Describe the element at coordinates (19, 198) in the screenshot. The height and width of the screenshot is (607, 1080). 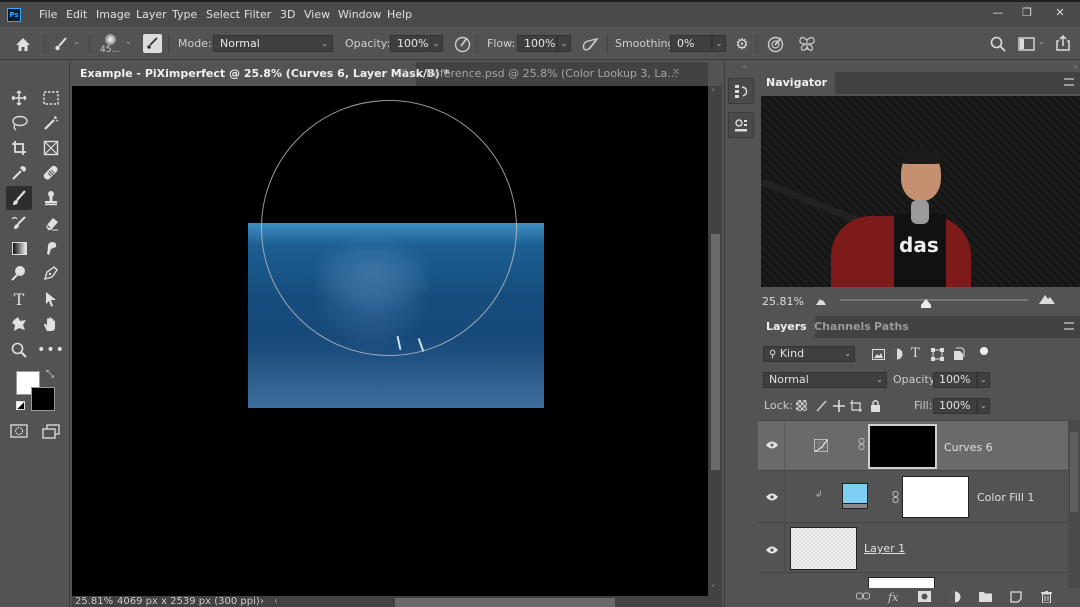
I see `brush-tool-icon` at that location.